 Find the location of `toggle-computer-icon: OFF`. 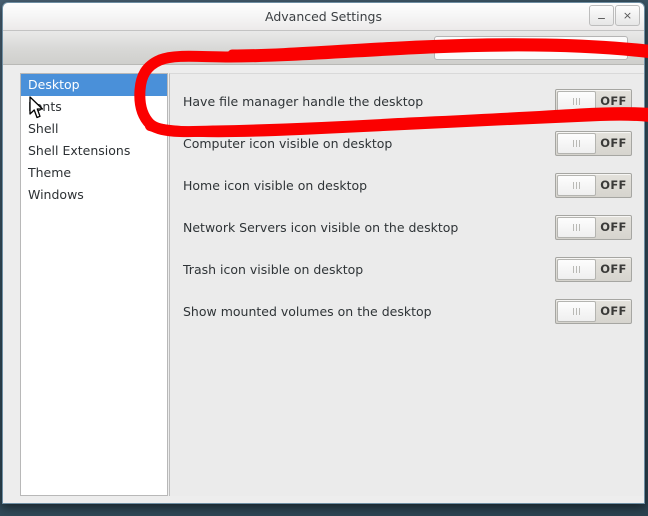

toggle-computer-icon: OFF is located at coordinates (593, 143).